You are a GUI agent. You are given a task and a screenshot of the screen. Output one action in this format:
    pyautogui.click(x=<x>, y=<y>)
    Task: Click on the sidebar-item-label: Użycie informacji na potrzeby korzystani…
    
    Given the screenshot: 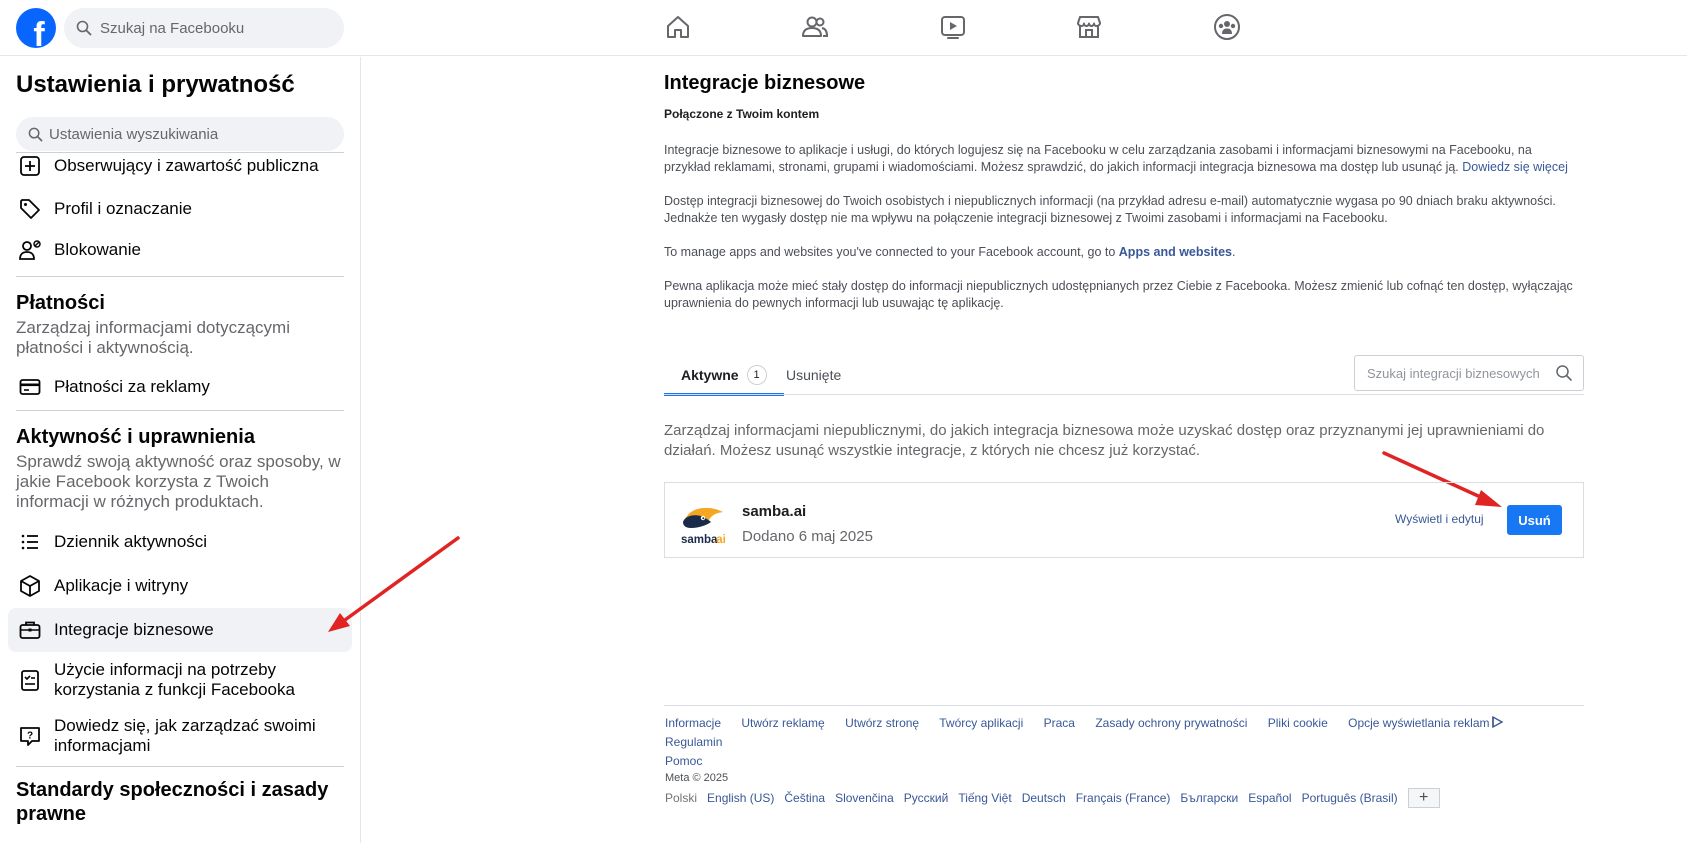 What is the action you would take?
    pyautogui.click(x=174, y=679)
    